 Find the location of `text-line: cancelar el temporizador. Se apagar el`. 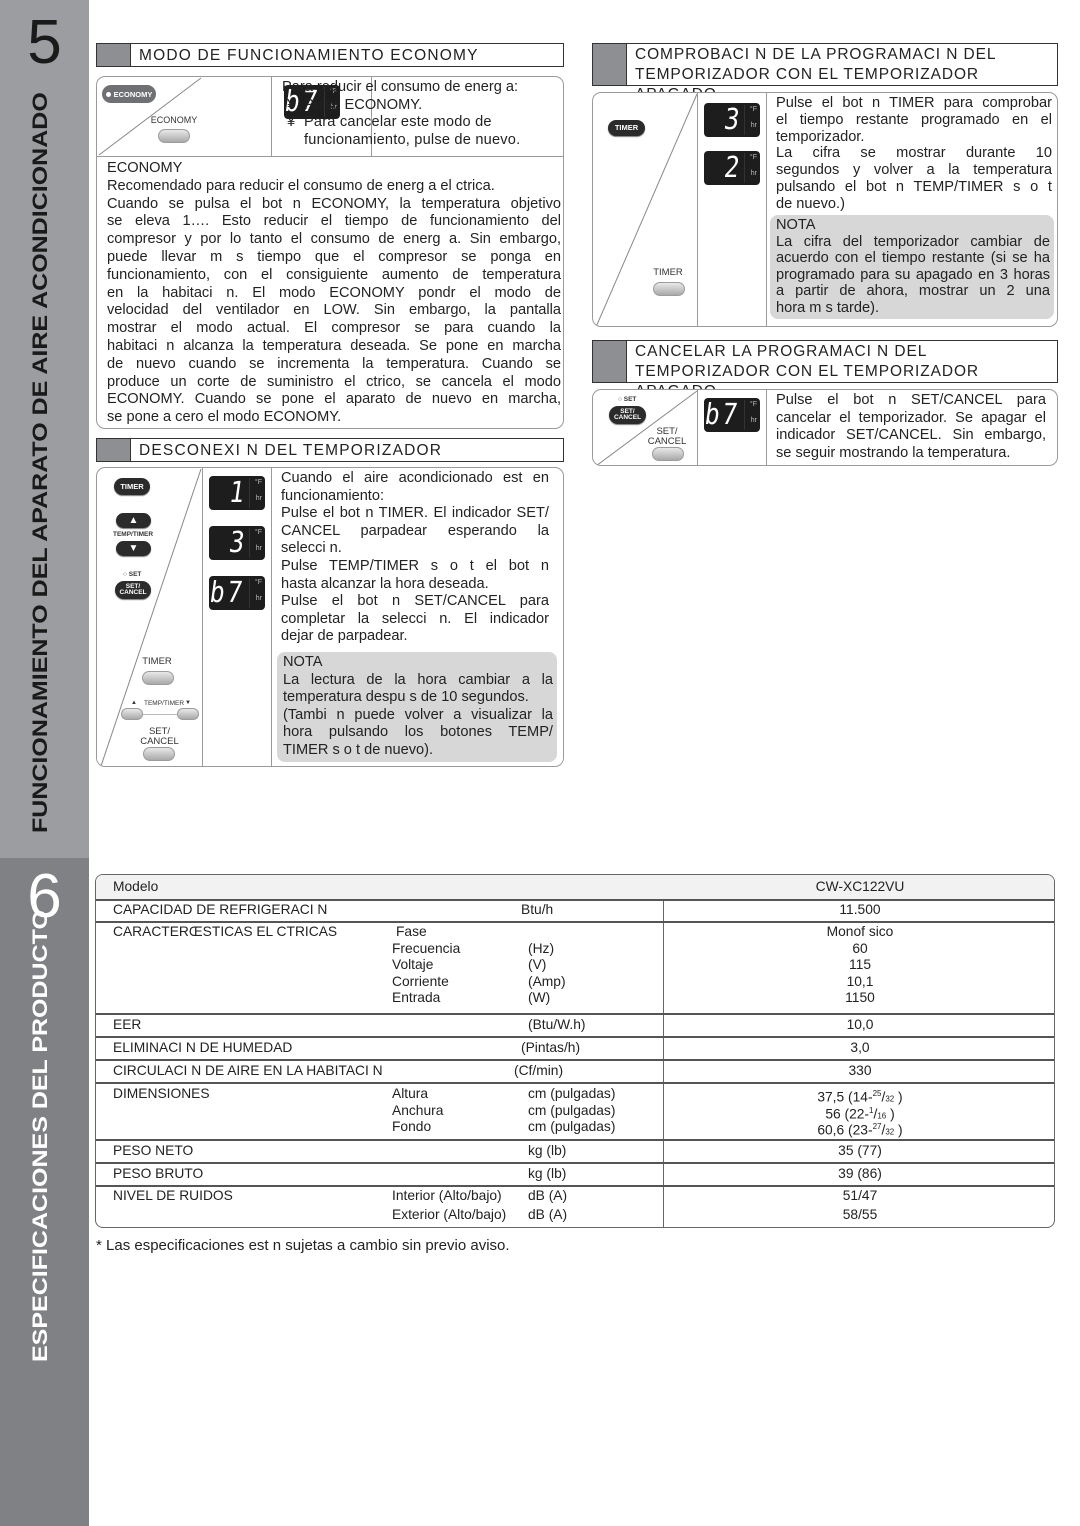

text-line: cancelar el temporizador. Se apagar el is located at coordinates (911, 417).